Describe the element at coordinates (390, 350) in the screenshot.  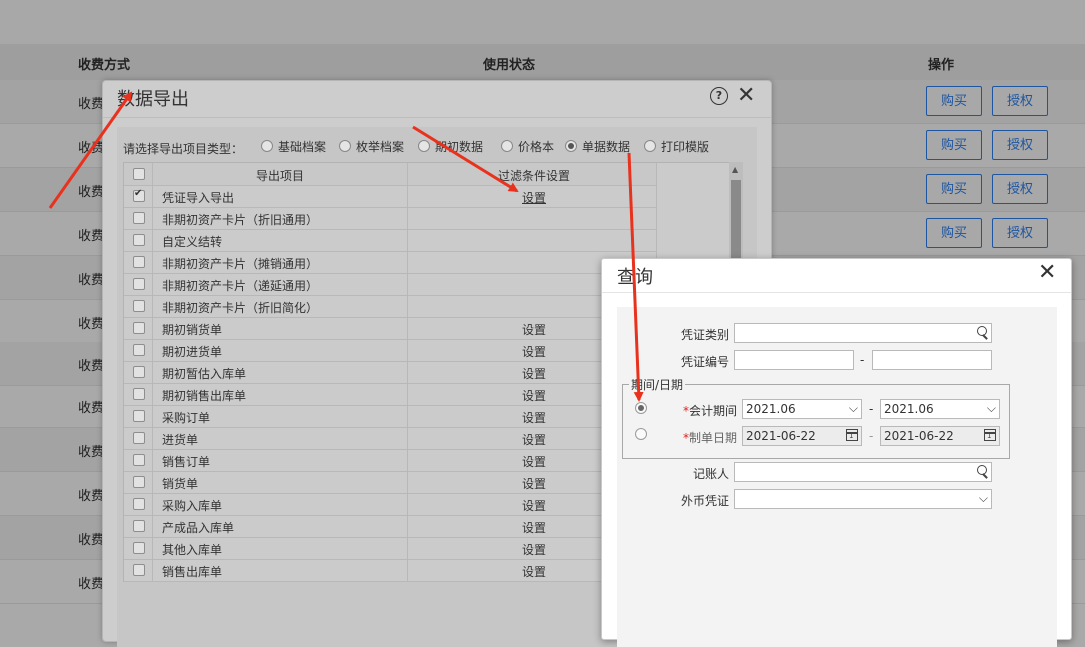
I see `table-row: 期初进货单 设置` at that location.